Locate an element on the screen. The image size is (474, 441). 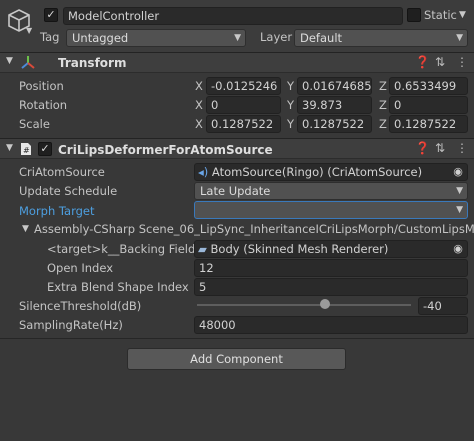
script-file-icon: # is located at coordinates (26, 149).